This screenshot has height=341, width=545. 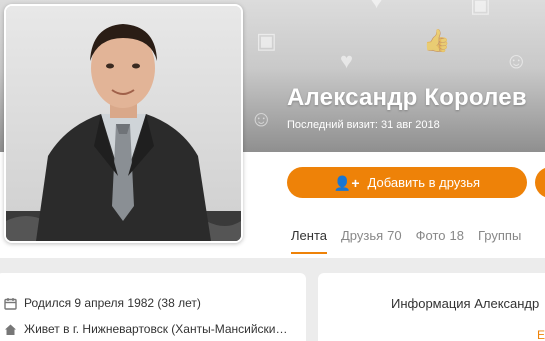 What do you see at coordinates (440, 241) in the screenshot?
I see `tab-photos: Фото 18` at bounding box center [440, 241].